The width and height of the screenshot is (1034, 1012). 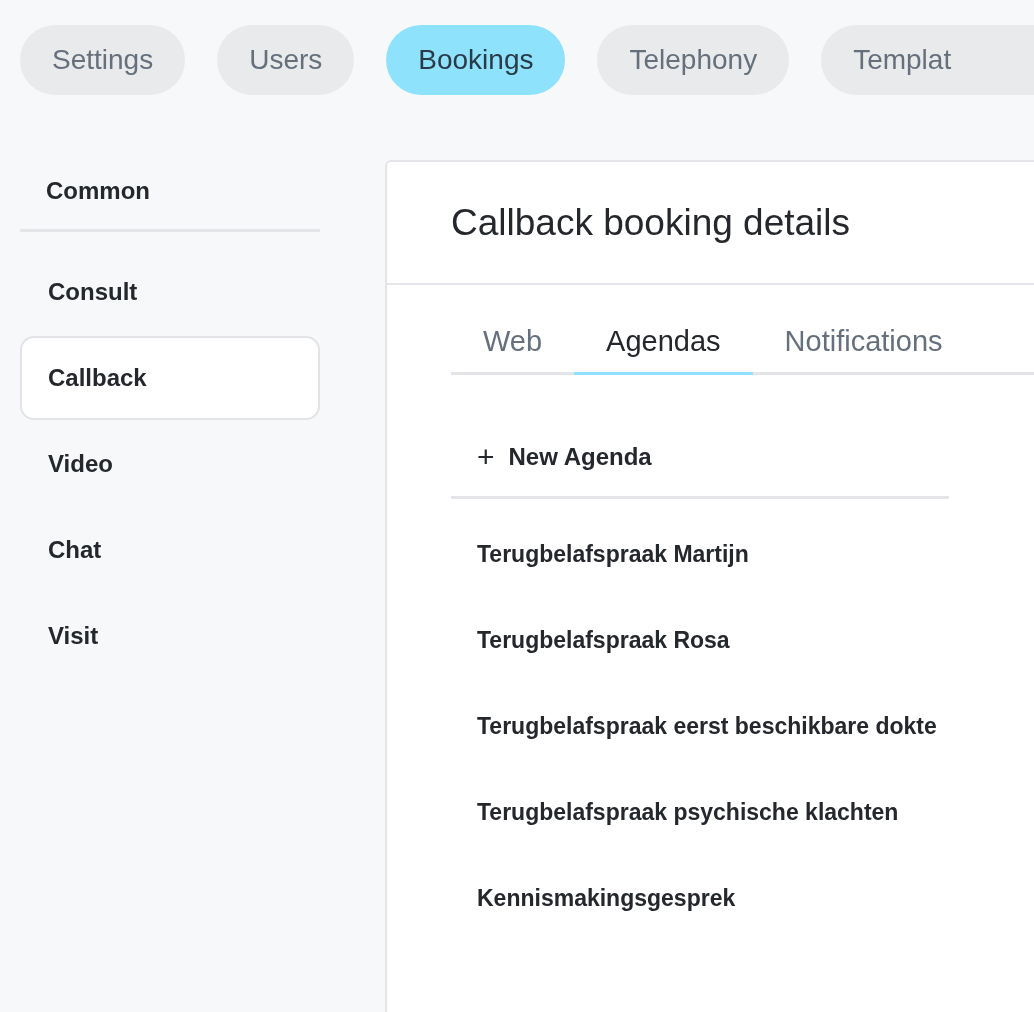 I want to click on panel-tab: Web, so click(x=513, y=350).